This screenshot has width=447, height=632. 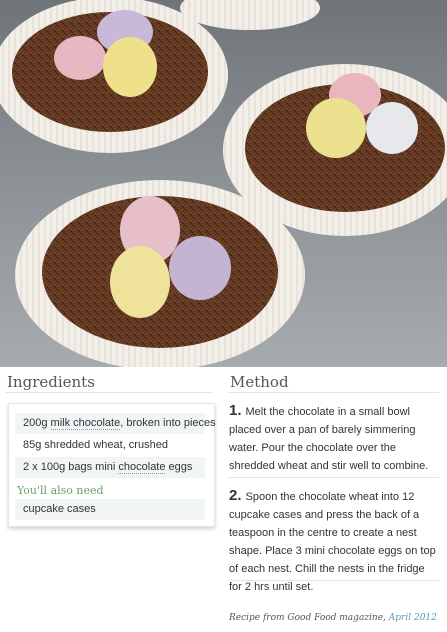 What do you see at coordinates (142, 467) in the screenshot?
I see `ingredient-link-chocolate: chocolate` at bounding box center [142, 467].